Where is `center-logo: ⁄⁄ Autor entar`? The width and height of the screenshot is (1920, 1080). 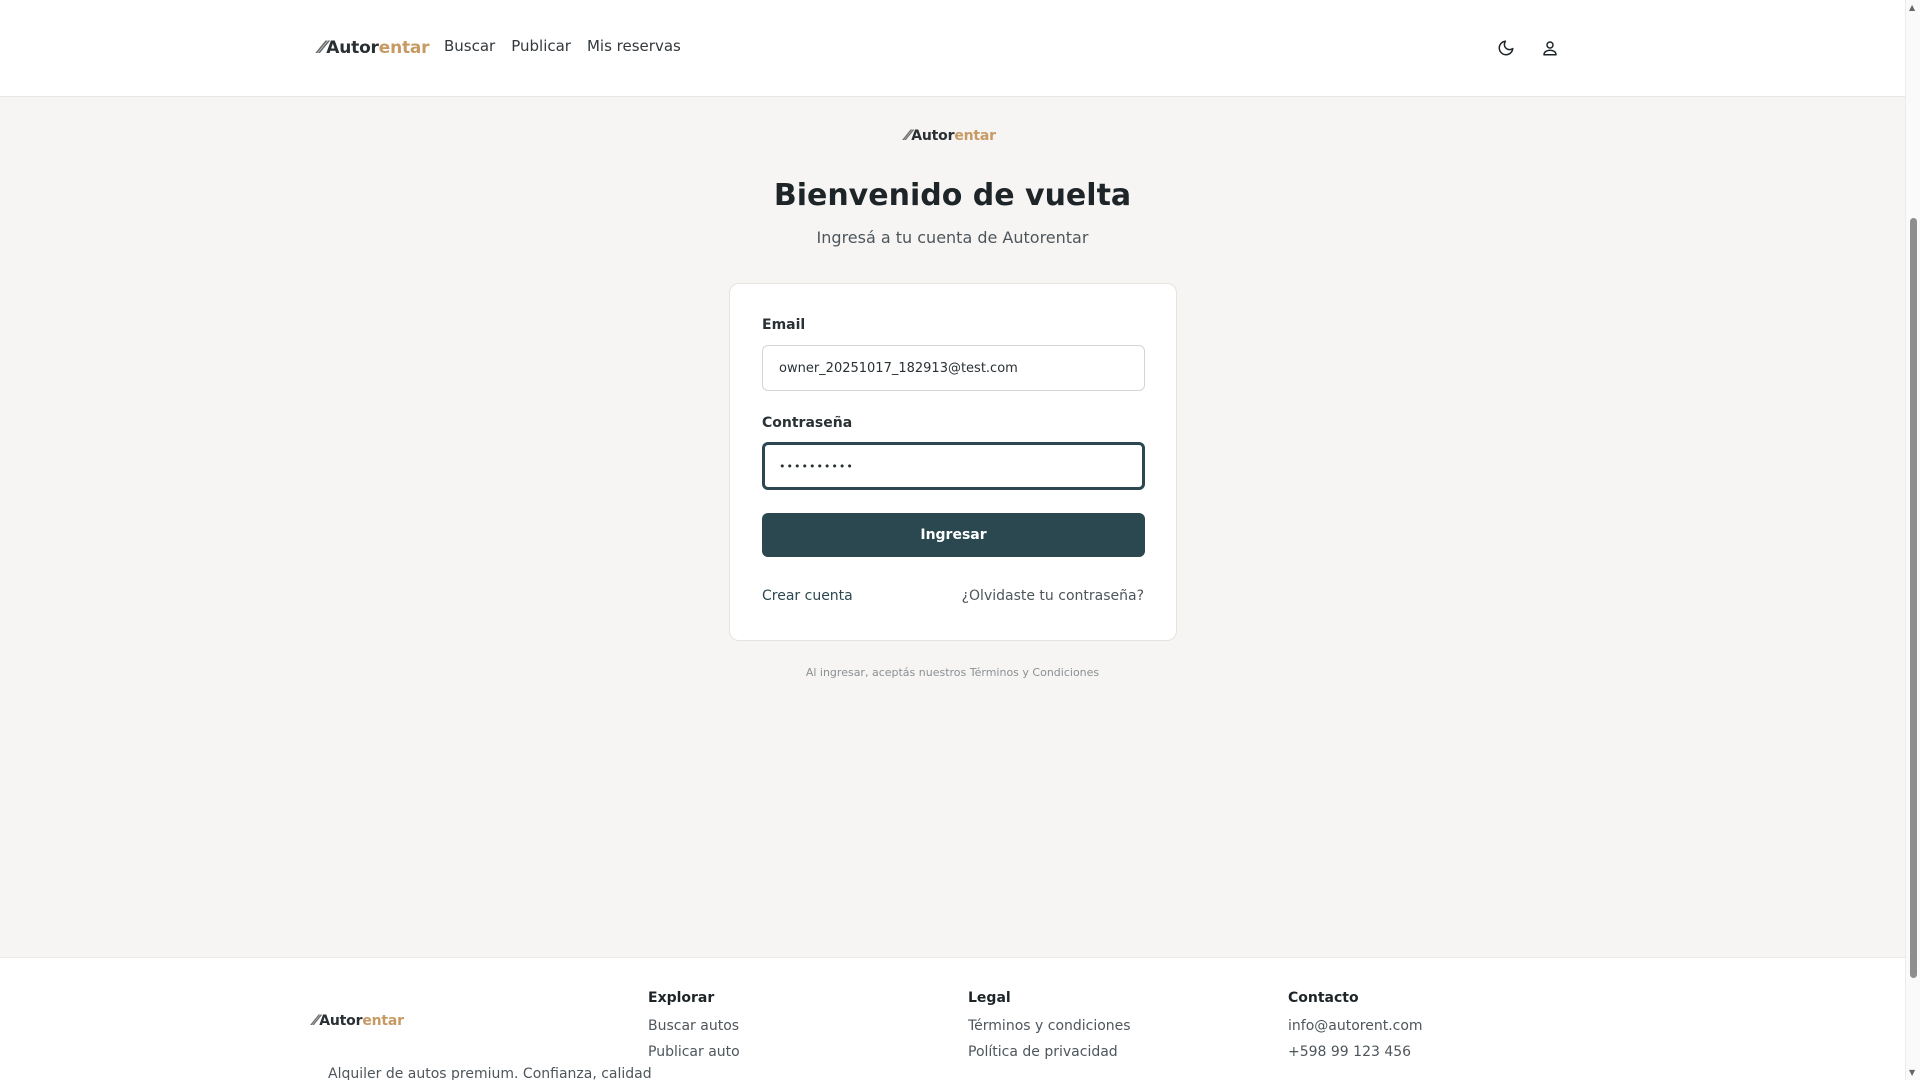 center-logo: ⁄⁄ Autor entar is located at coordinates (951, 136).